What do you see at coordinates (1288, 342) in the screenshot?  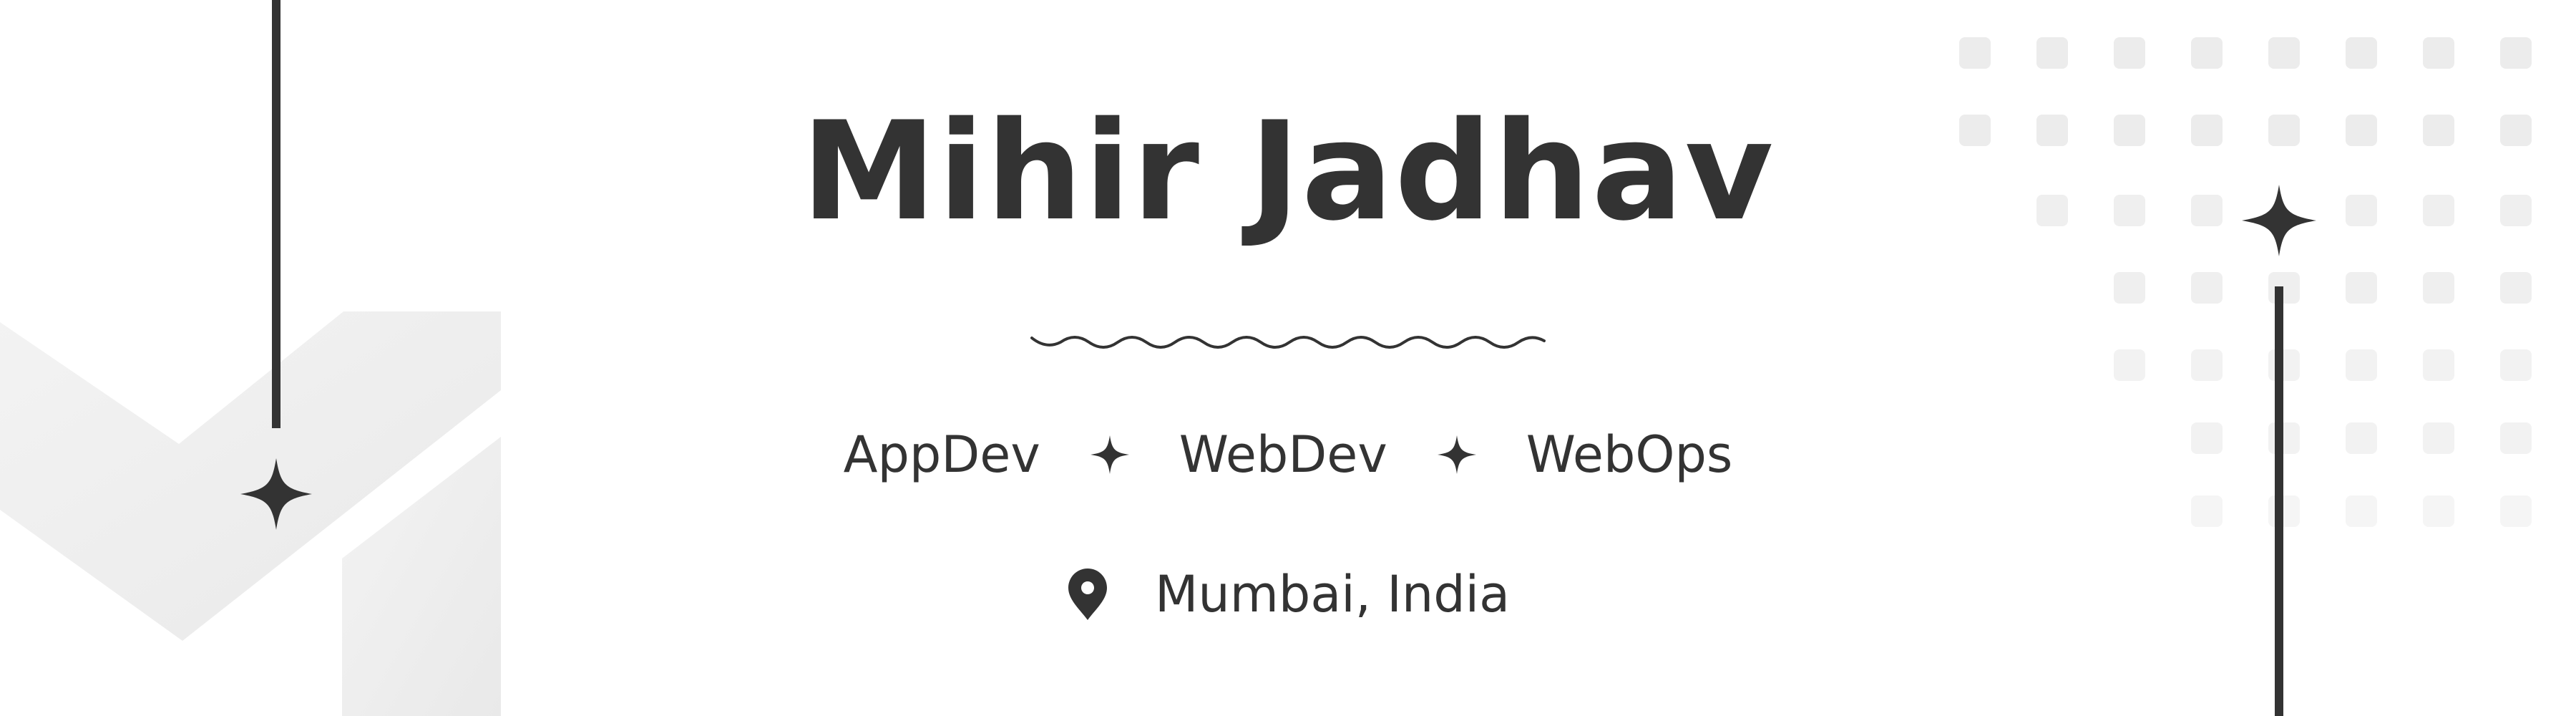 I see `wavy-divider` at bounding box center [1288, 342].